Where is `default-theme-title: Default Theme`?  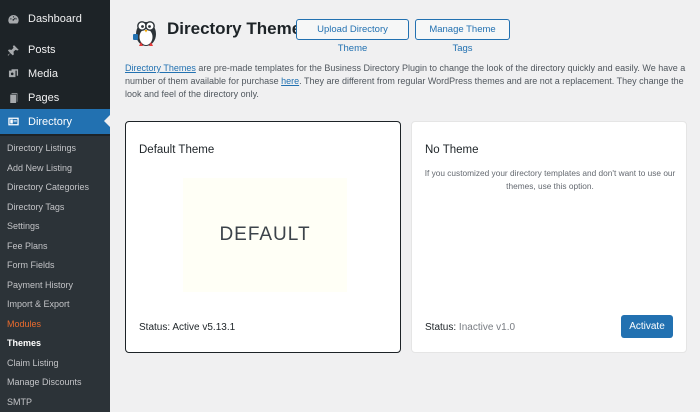
default-theme-title: Default Theme is located at coordinates (177, 150).